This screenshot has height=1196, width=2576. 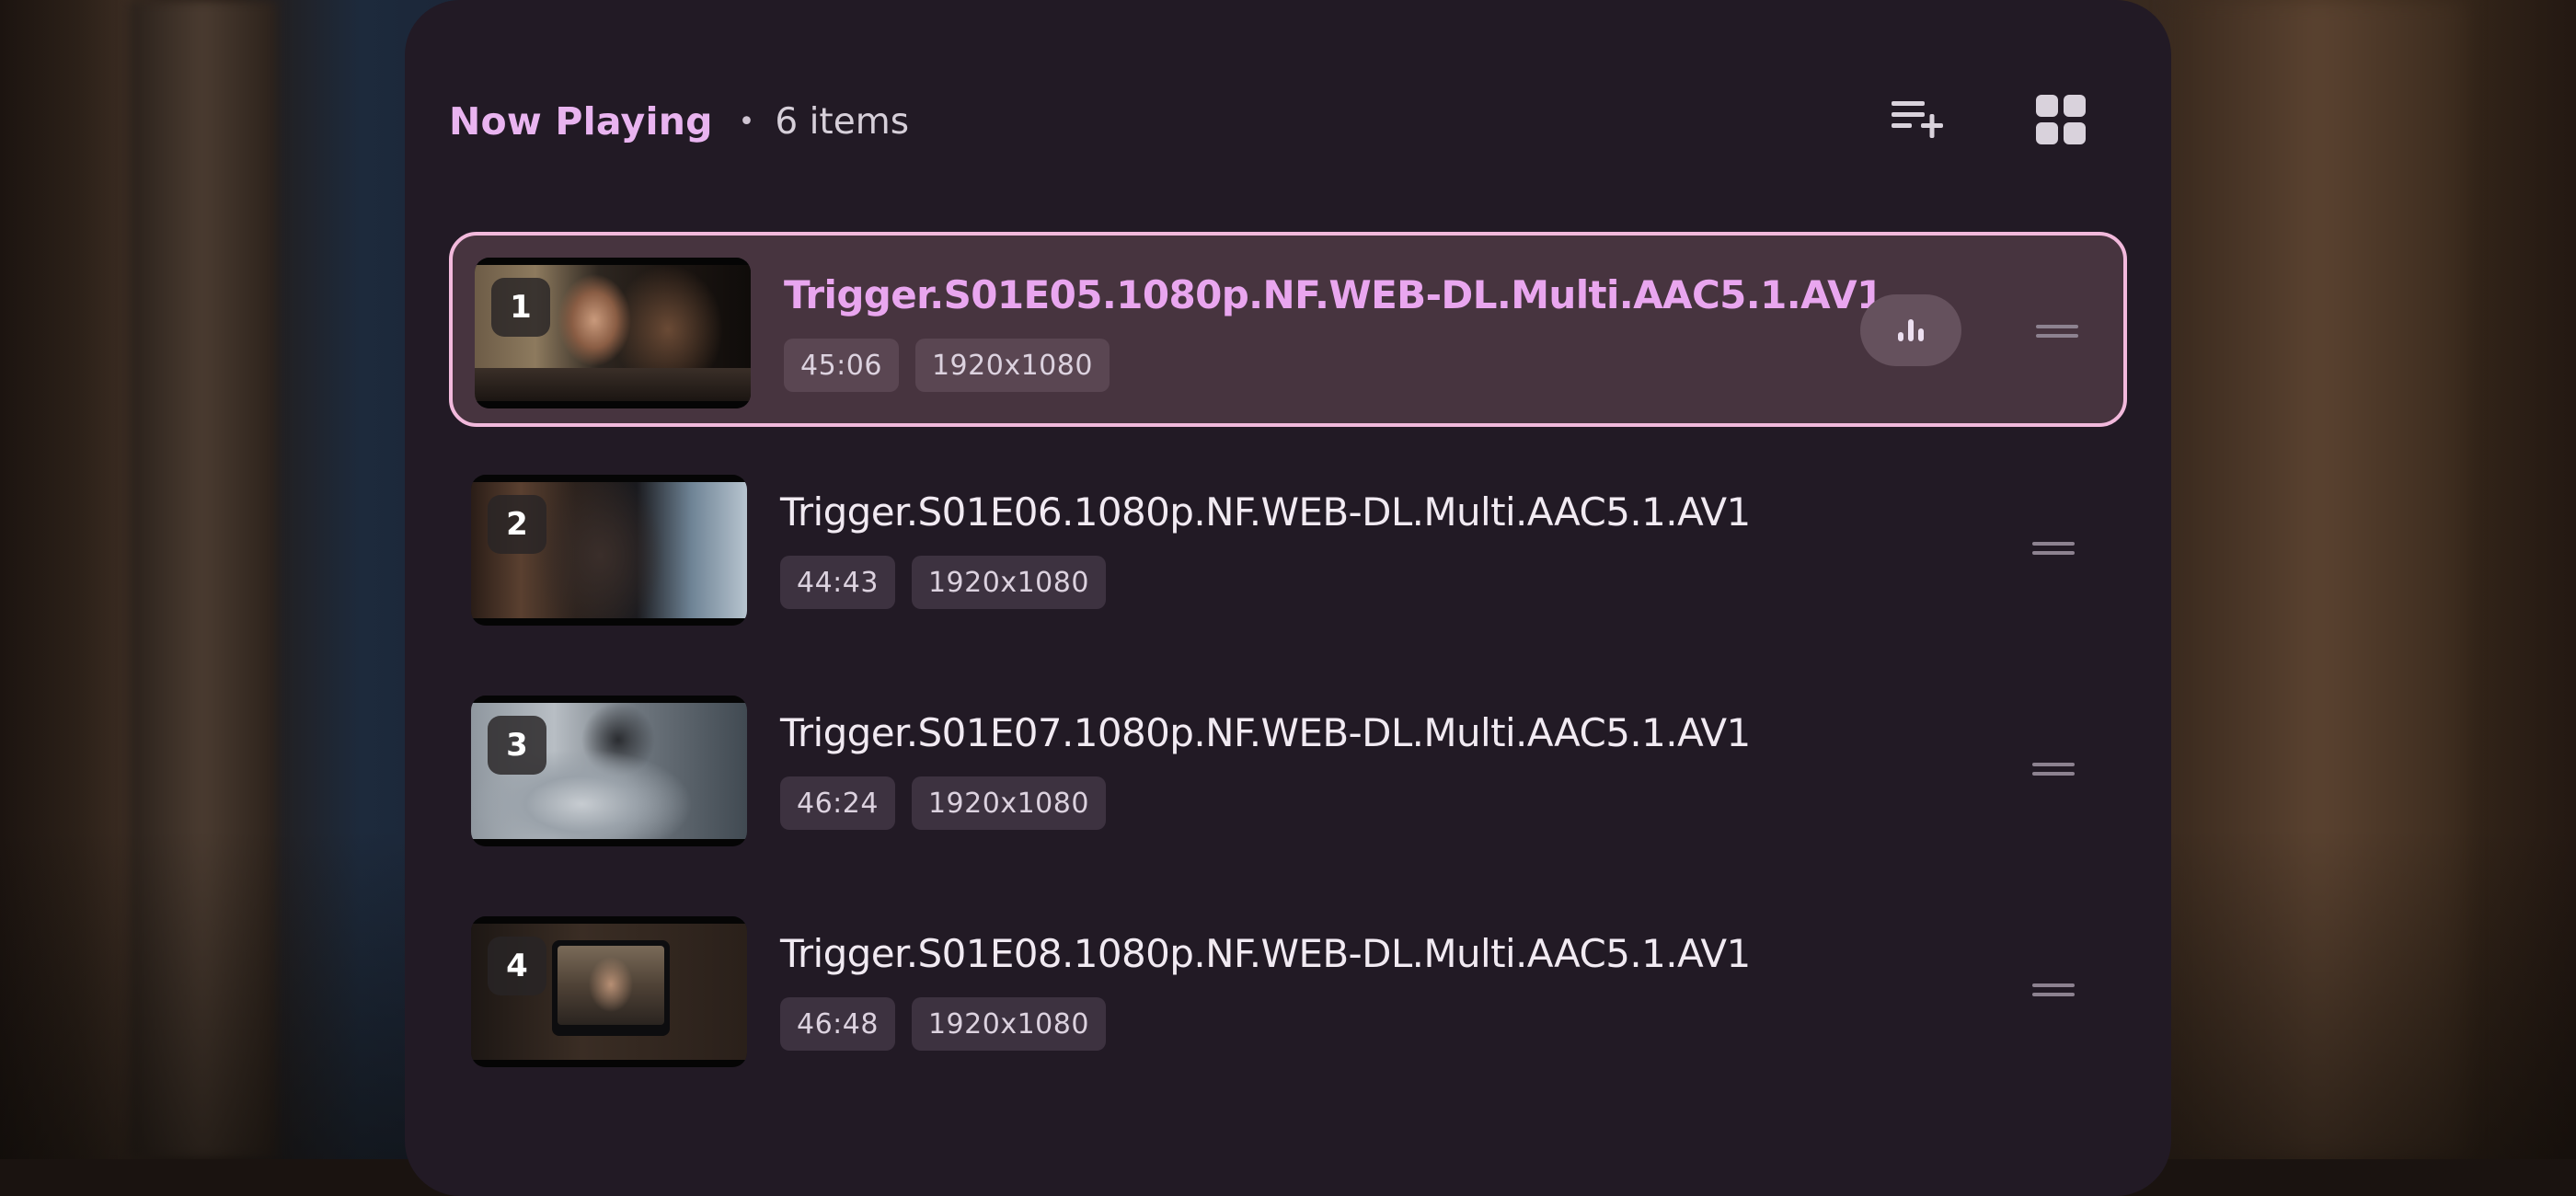 I want to click on now-playing-button, so click(x=1910, y=330).